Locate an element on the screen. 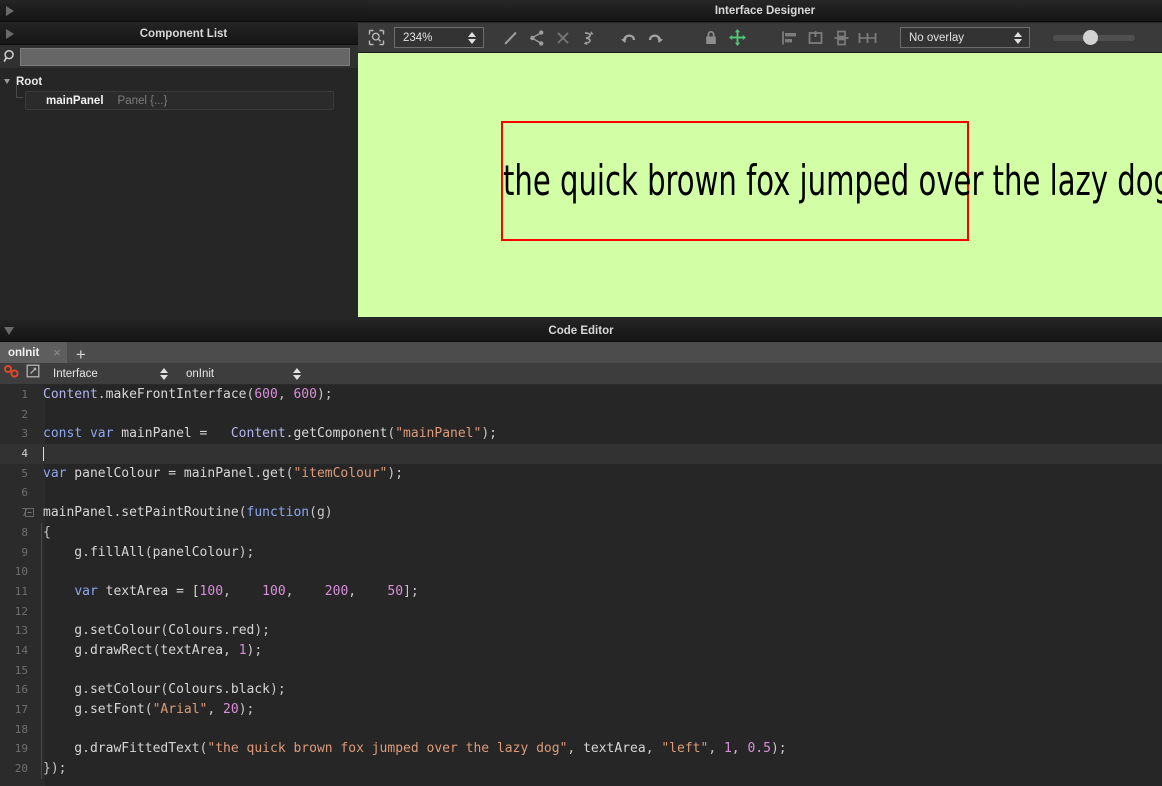 This screenshot has width=1162, height=786. line-number: 14 is located at coordinates (21, 650).